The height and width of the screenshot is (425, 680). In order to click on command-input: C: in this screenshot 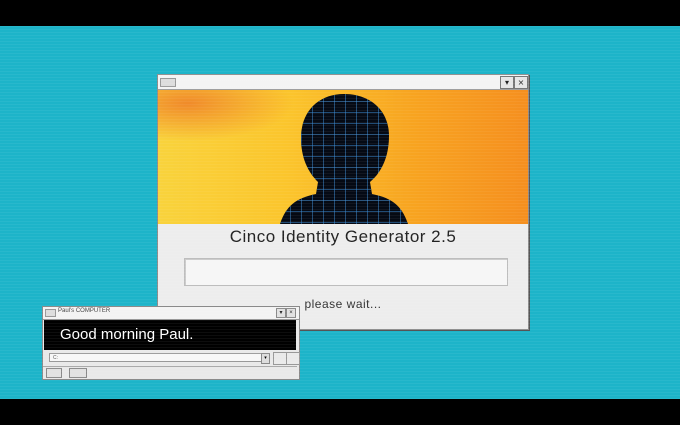, I will do `click(158, 357)`.